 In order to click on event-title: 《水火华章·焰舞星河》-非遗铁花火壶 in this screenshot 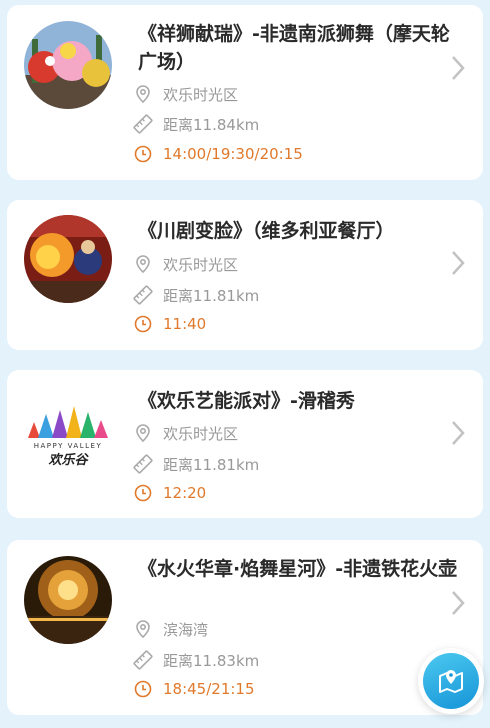, I will do `click(298, 569)`.